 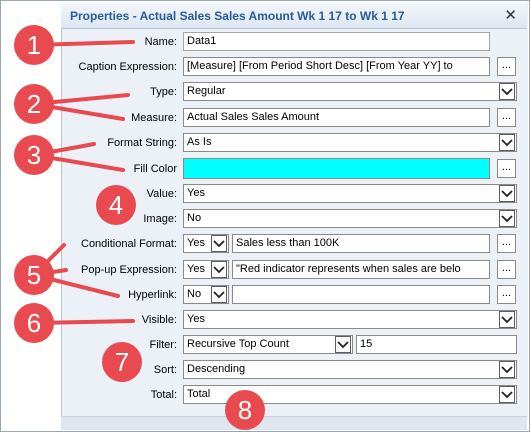 I want to click on callout-5: 5, so click(x=34, y=275).